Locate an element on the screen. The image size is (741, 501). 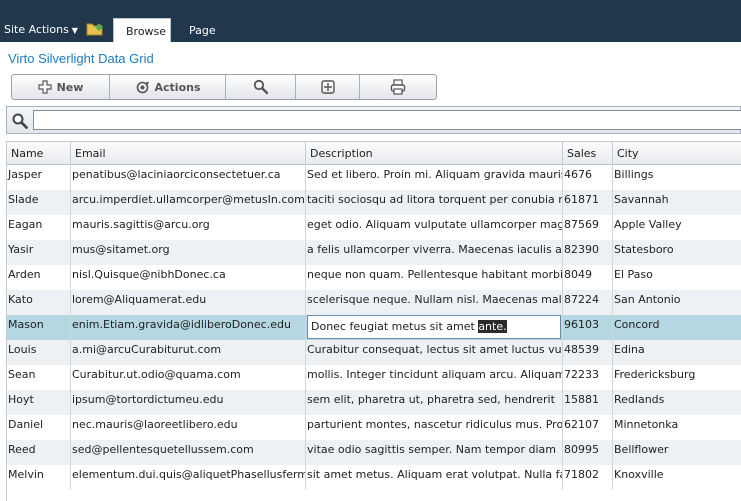
cell-city: Edina is located at coordinates (677, 352).